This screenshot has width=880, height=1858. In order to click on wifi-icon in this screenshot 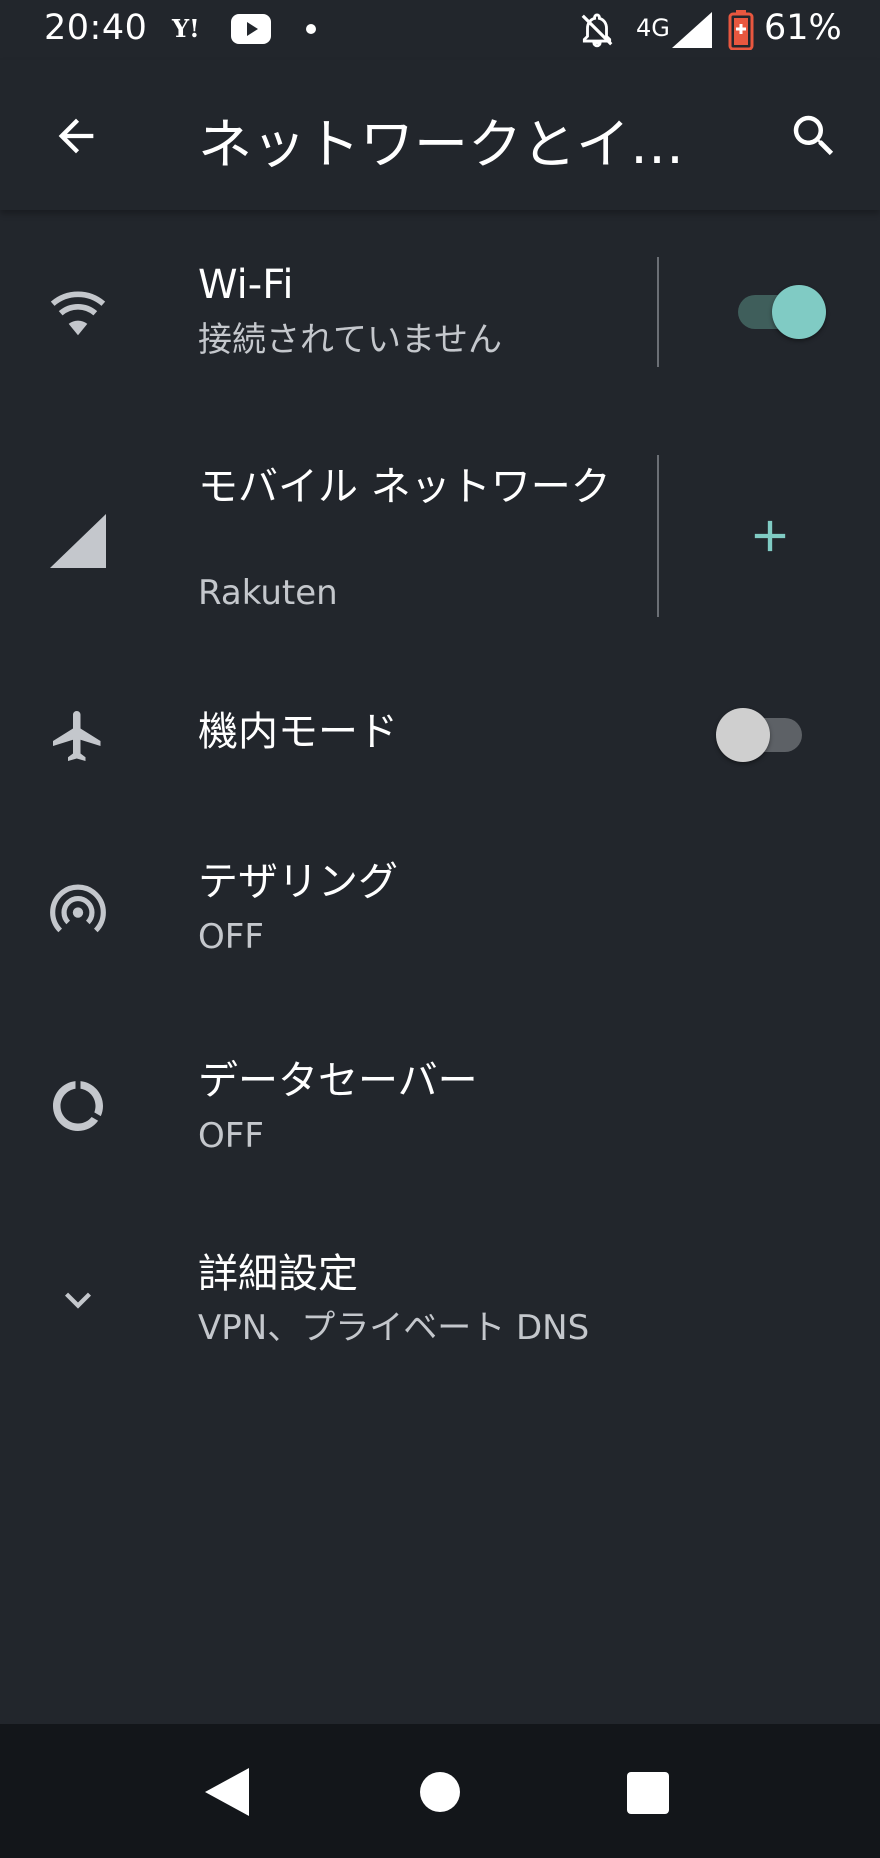, I will do `click(78, 312)`.